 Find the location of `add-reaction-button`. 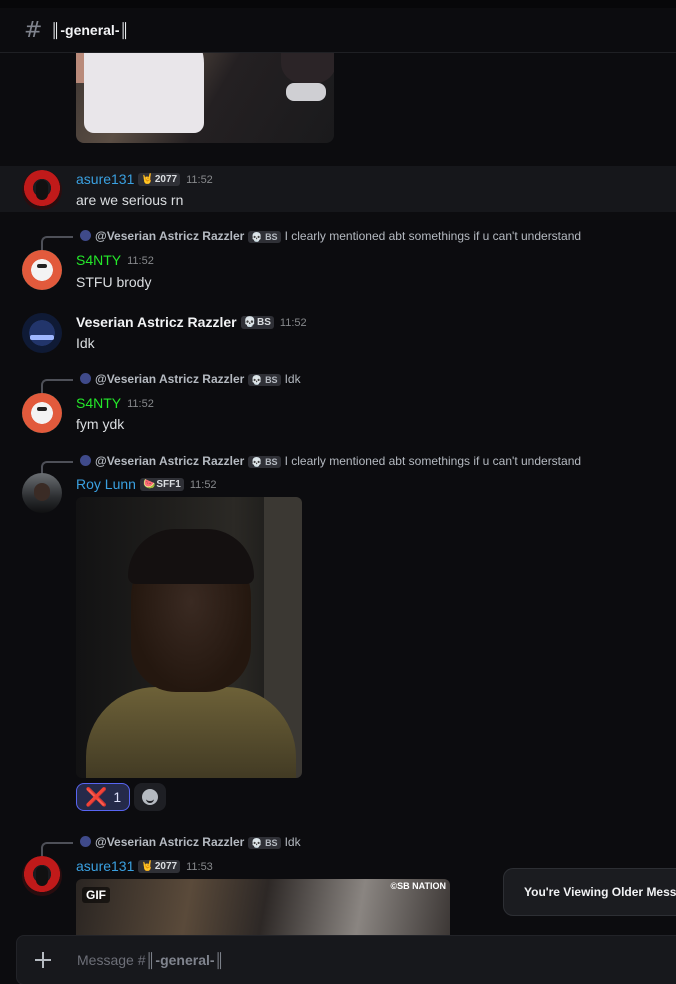

add-reaction-button is located at coordinates (150, 797).